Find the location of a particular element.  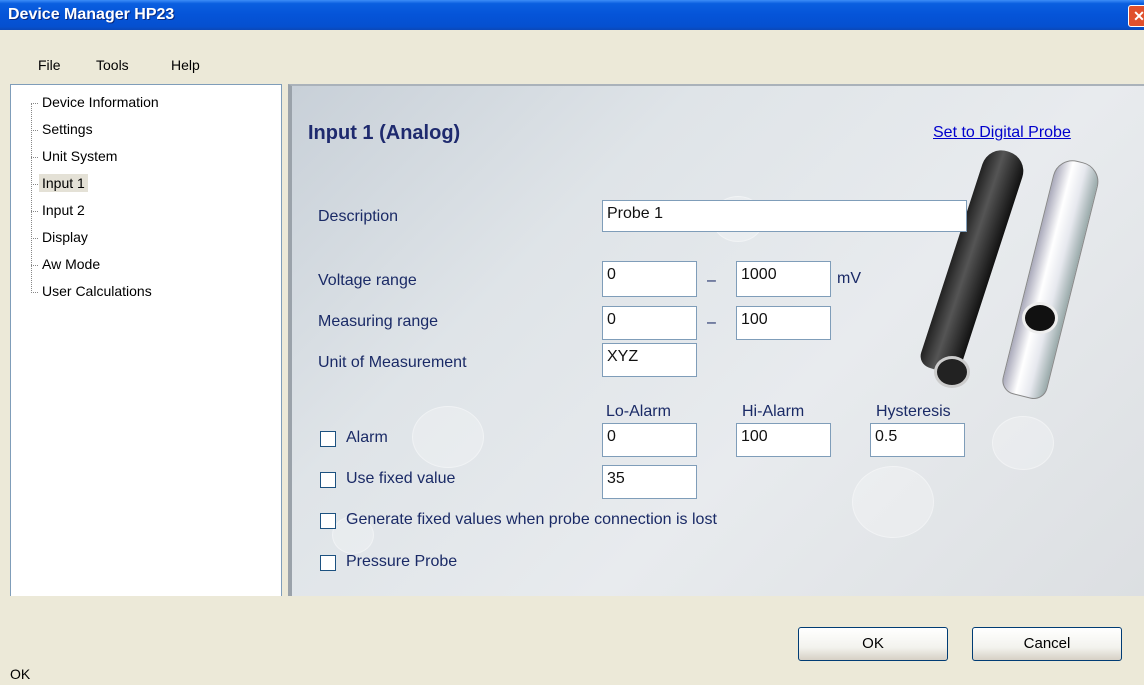

alarm-label: Alarm is located at coordinates (367, 437).